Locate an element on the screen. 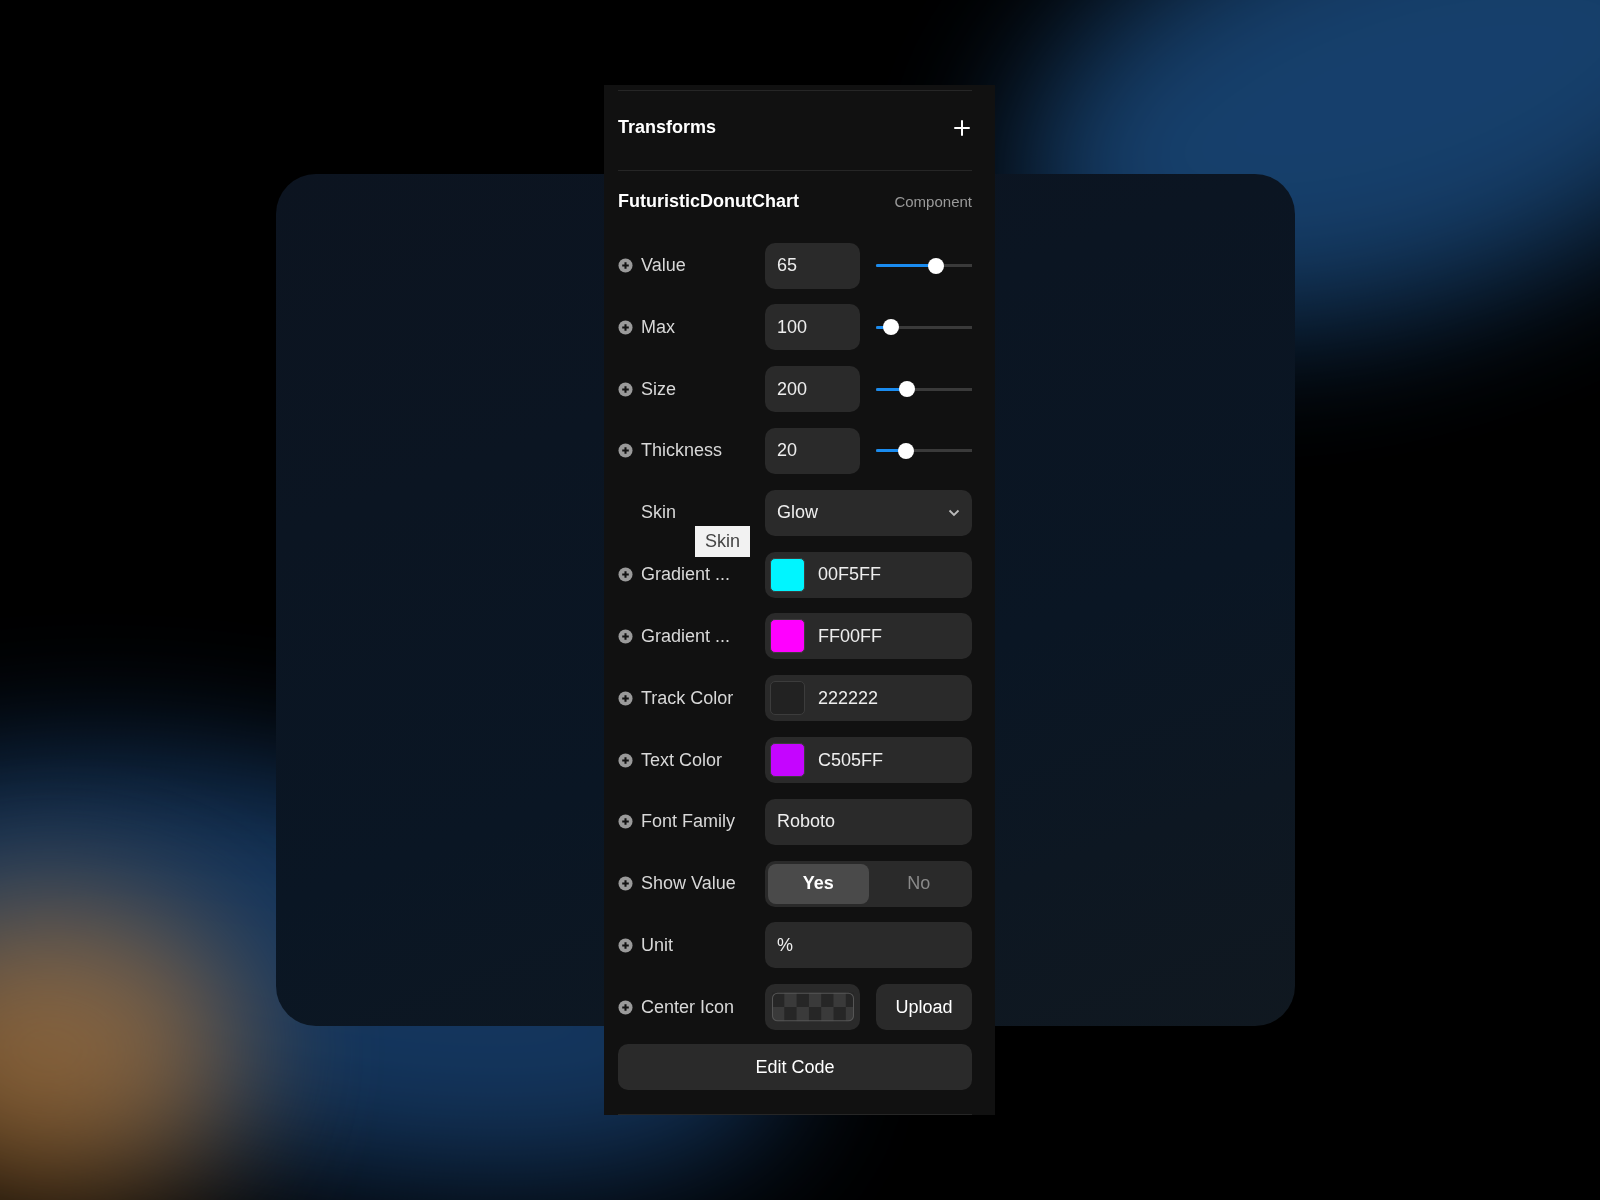 This screenshot has height=1200, width=1600. number-field: 65 is located at coordinates (812, 265).